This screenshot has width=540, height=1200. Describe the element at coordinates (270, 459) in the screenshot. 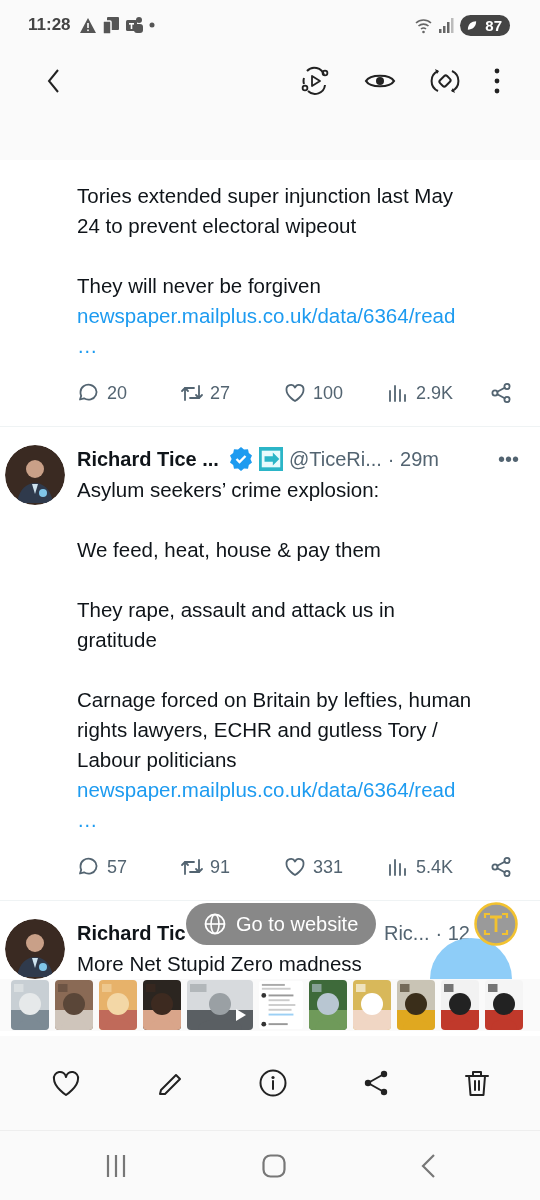

I see `affiliate-badge-icon` at that location.